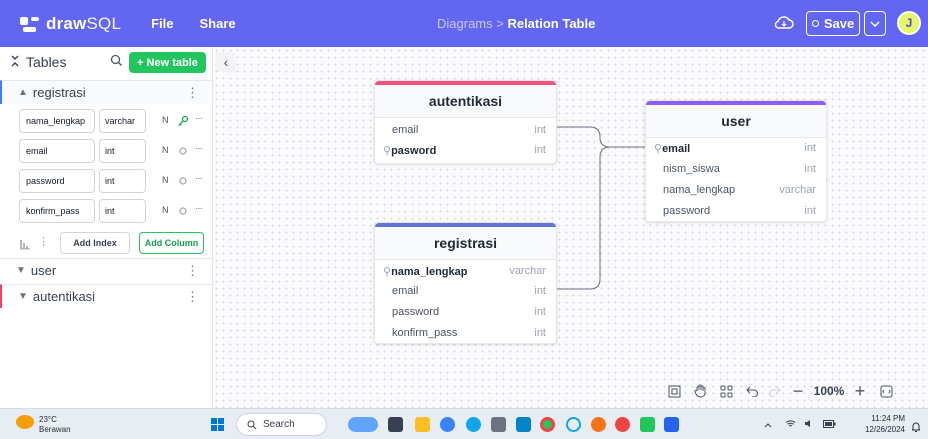 This screenshot has height=439, width=928. I want to click on table-card-autentikasi: autentikasi email int ⚲pasword int, so click(465, 122).